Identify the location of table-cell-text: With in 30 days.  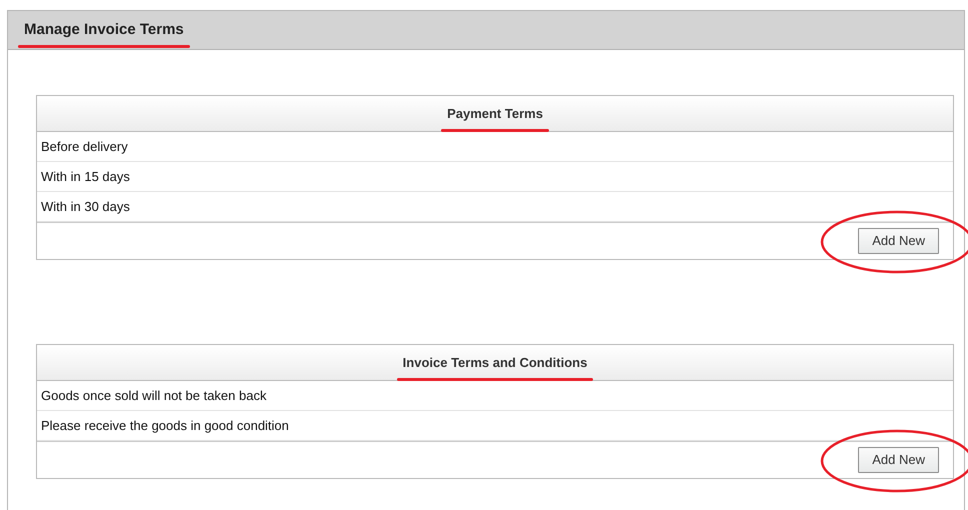
(85, 207).